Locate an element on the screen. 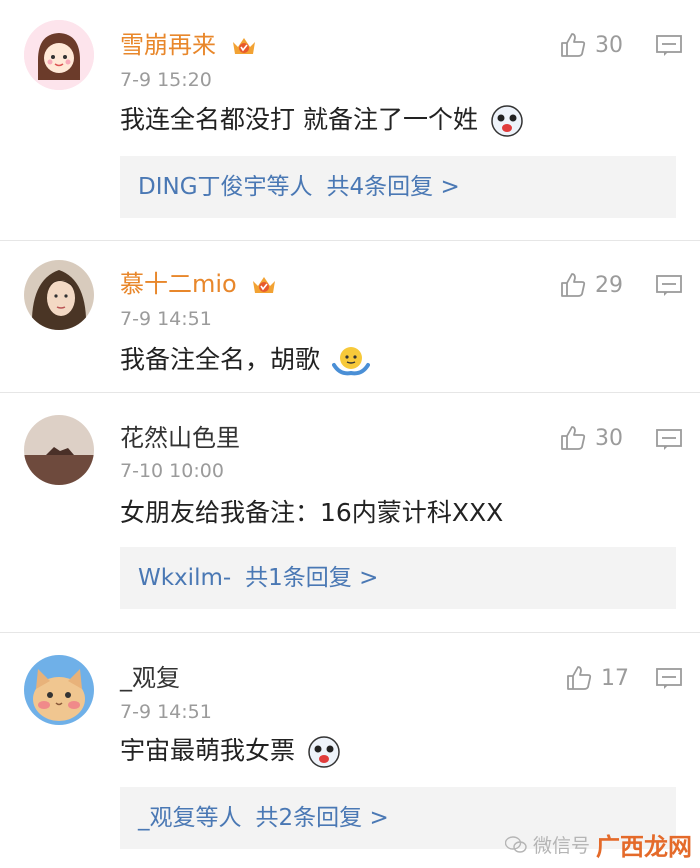  like-count: 29 is located at coordinates (609, 285).